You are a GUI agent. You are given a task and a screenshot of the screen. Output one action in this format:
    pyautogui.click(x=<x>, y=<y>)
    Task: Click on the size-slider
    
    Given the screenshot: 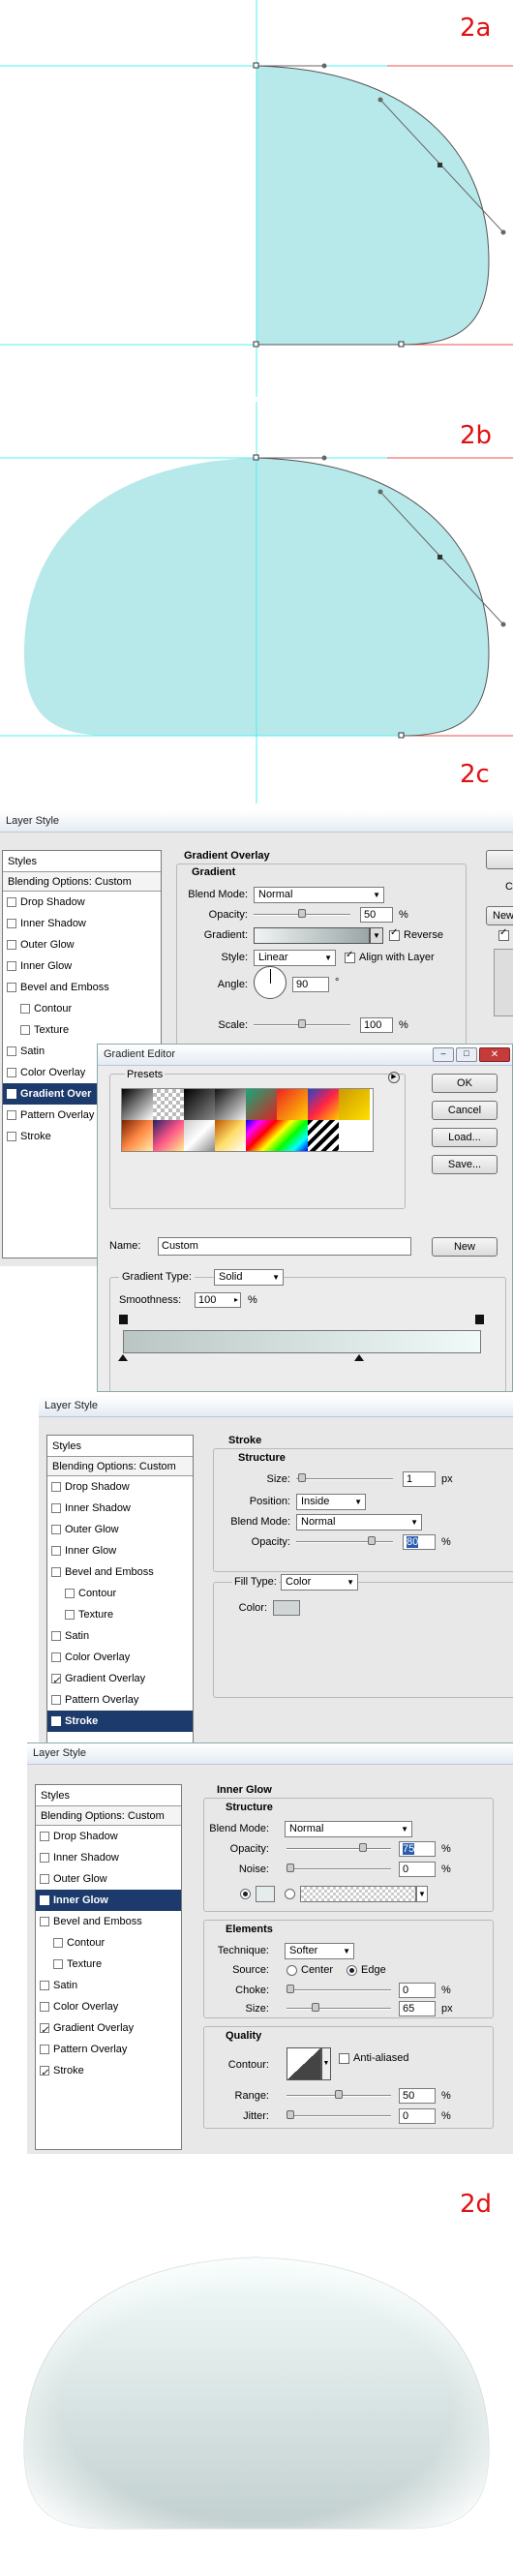 What is the action you would take?
    pyautogui.click(x=339, y=2008)
    